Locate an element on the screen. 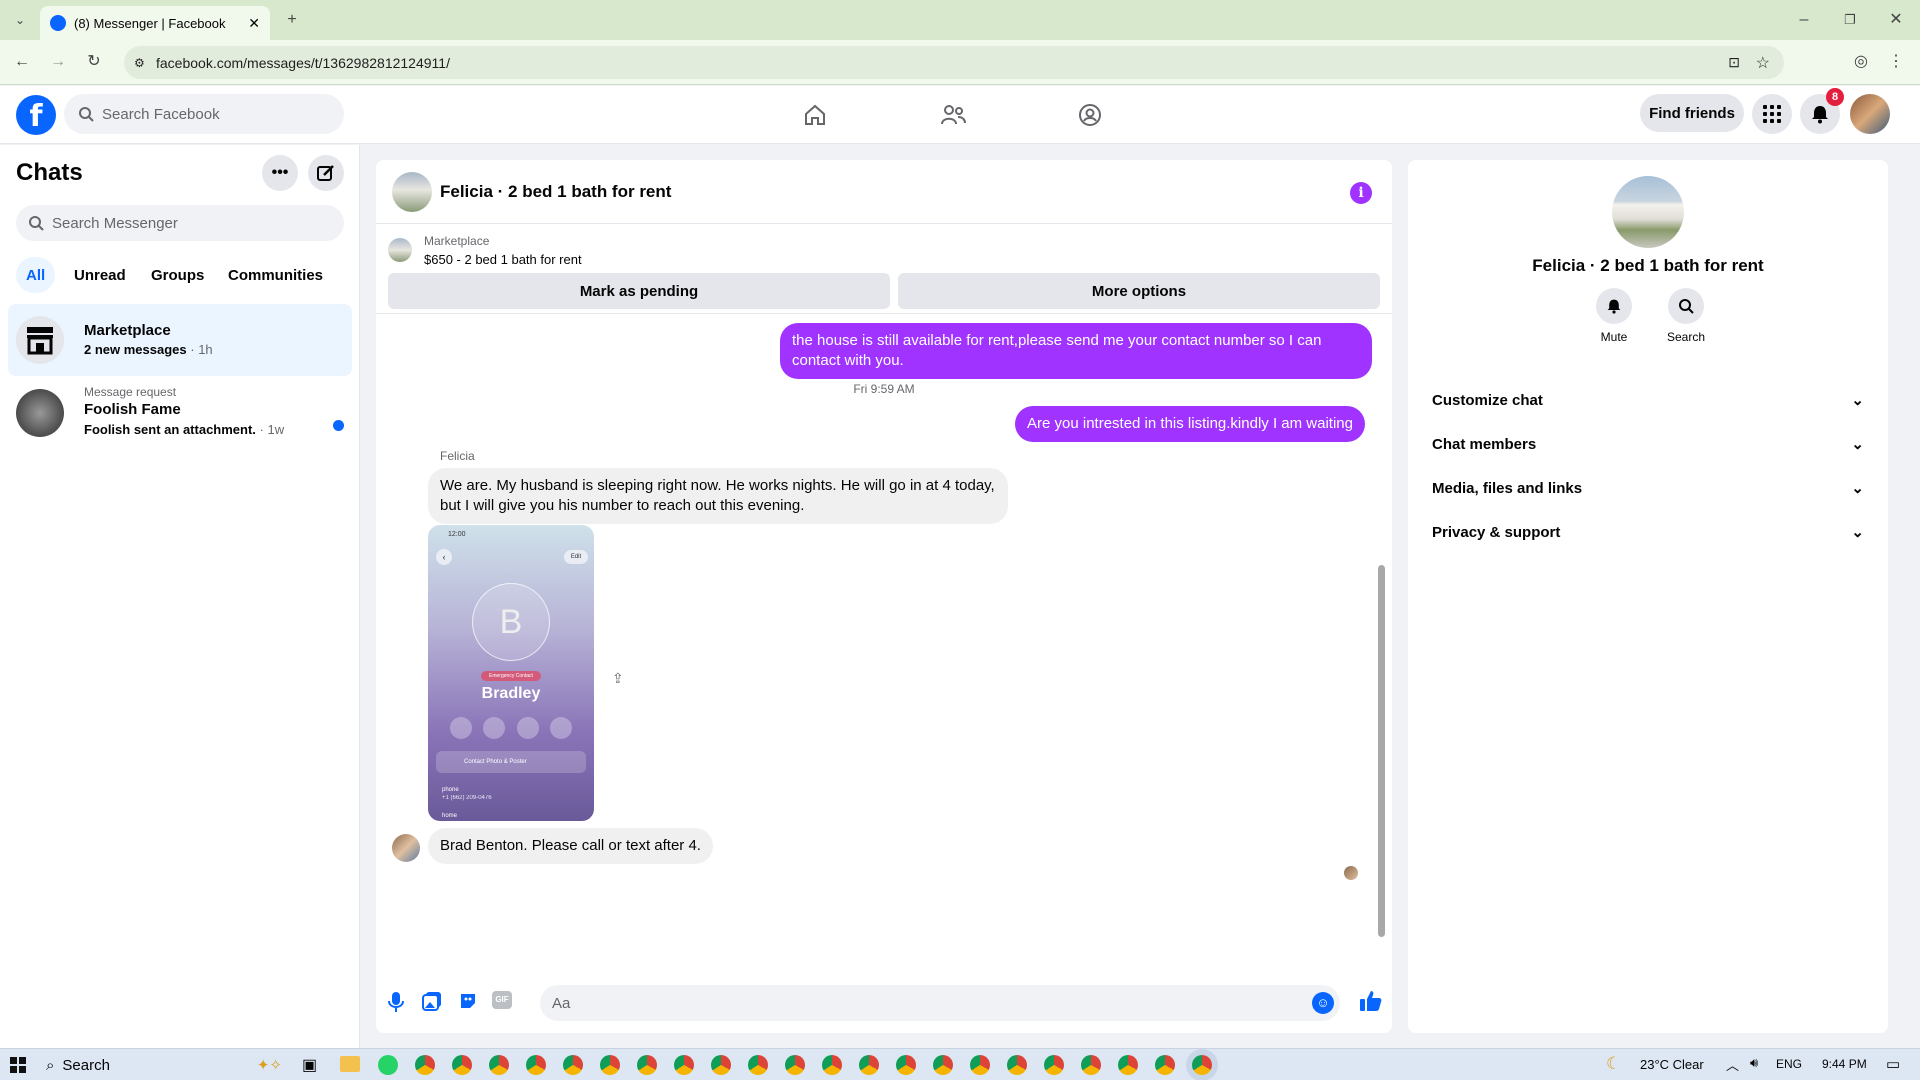  more-options-icon: ••• is located at coordinates (280, 173).